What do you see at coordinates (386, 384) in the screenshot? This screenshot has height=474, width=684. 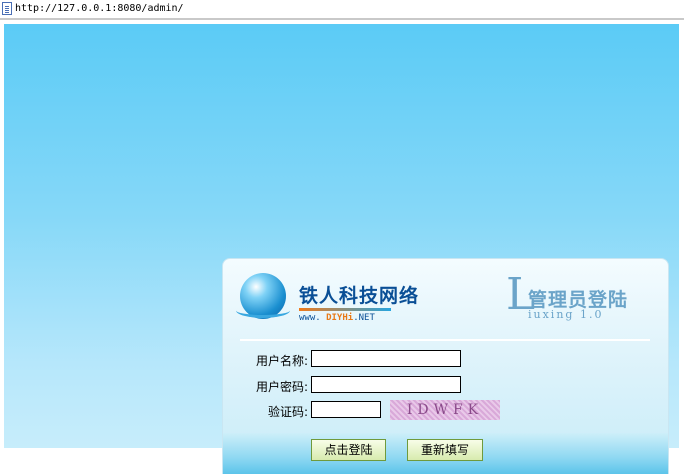 I see `password-input` at bounding box center [386, 384].